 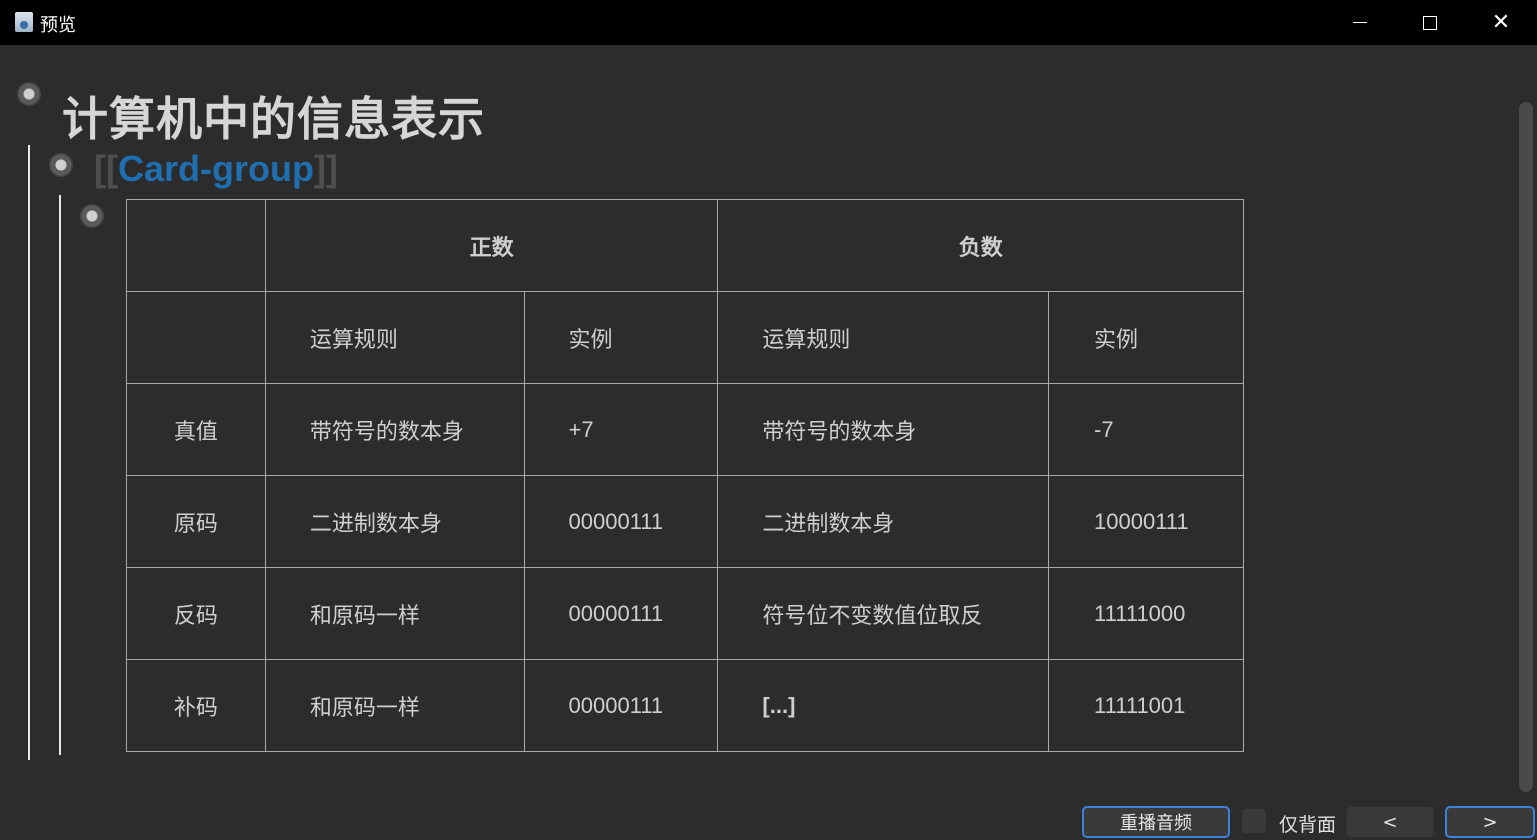 What do you see at coordinates (196, 429) in the screenshot?
I see `table-cell: 真值` at bounding box center [196, 429].